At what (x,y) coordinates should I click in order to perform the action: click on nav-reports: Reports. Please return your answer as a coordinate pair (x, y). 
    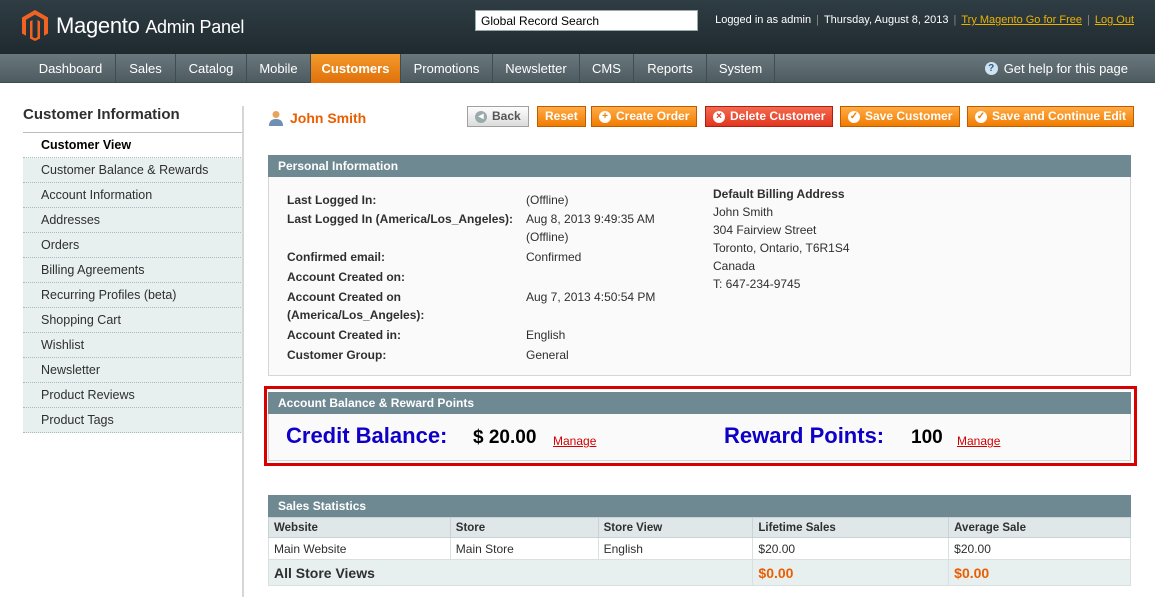
    Looking at the image, I should click on (670, 68).